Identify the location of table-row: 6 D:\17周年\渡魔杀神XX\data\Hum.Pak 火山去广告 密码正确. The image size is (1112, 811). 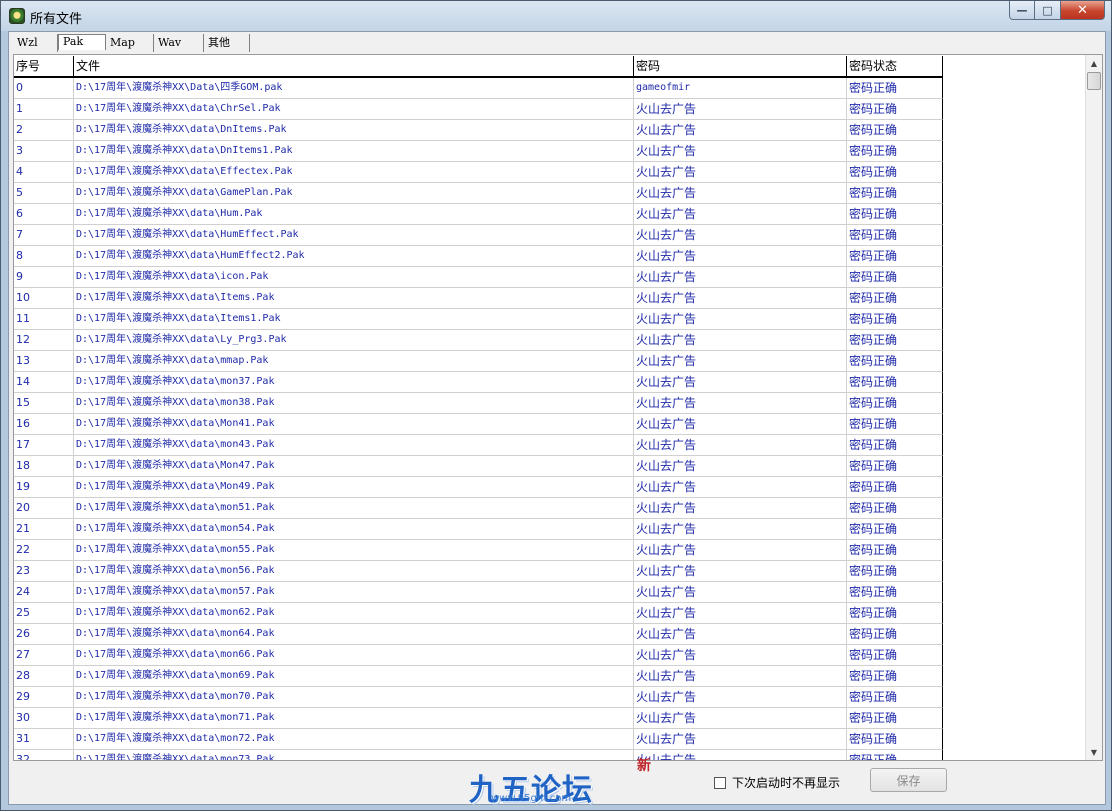
(550, 214).